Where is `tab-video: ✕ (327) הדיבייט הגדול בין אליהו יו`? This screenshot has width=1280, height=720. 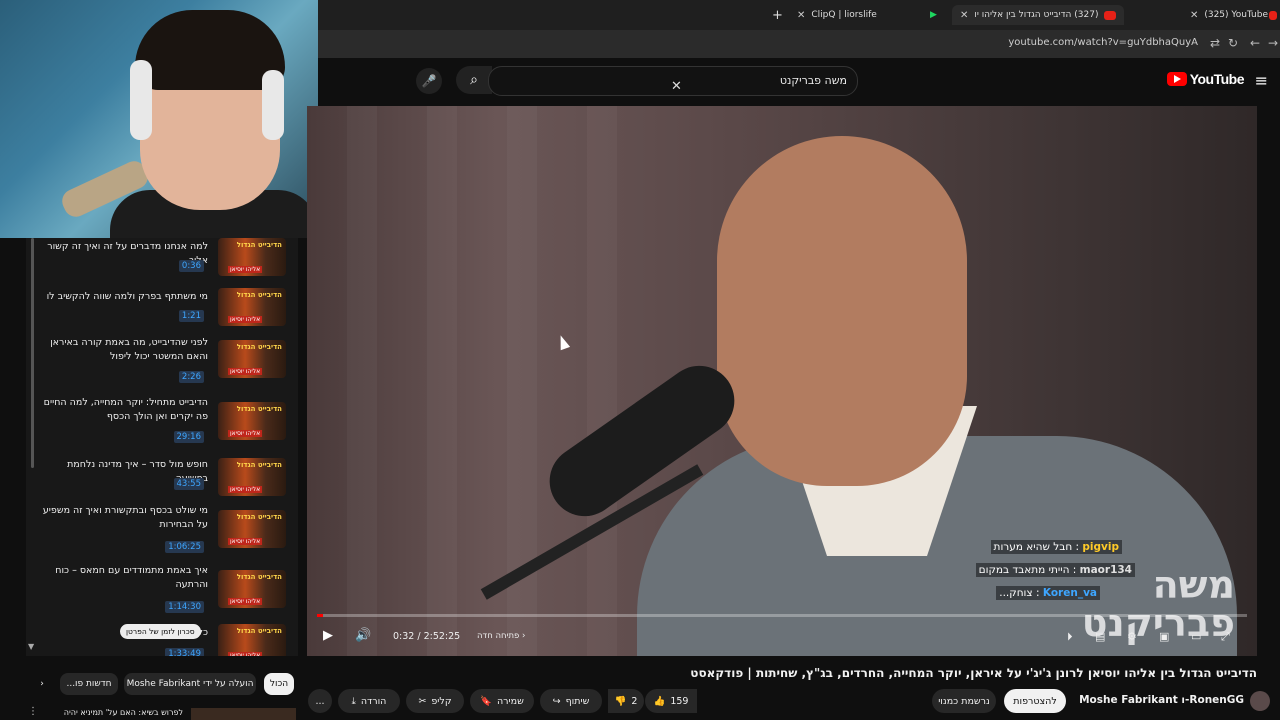 tab-video: ✕ (327) הדיבייט הגדול בין אליהו יו is located at coordinates (1038, 15).